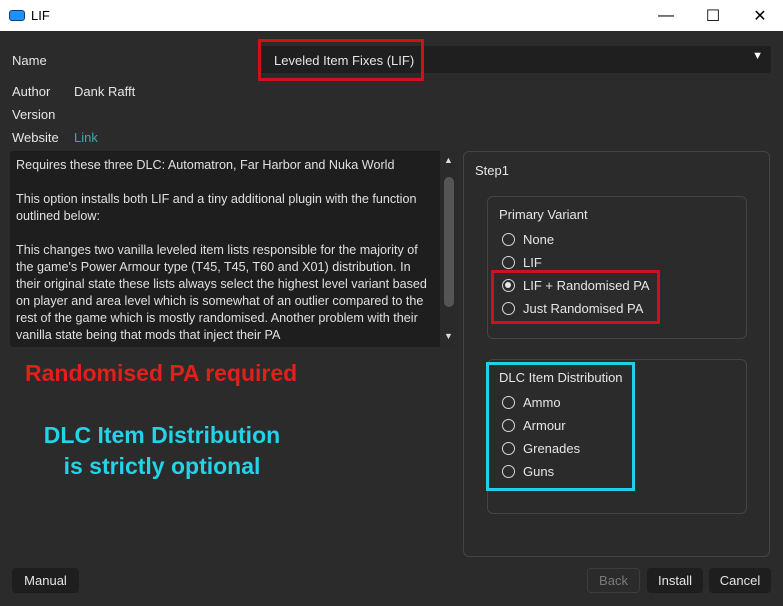 This screenshot has height=606, width=783. Describe the element at coordinates (532, 262) in the screenshot. I see `radio-label: LIF` at that location.